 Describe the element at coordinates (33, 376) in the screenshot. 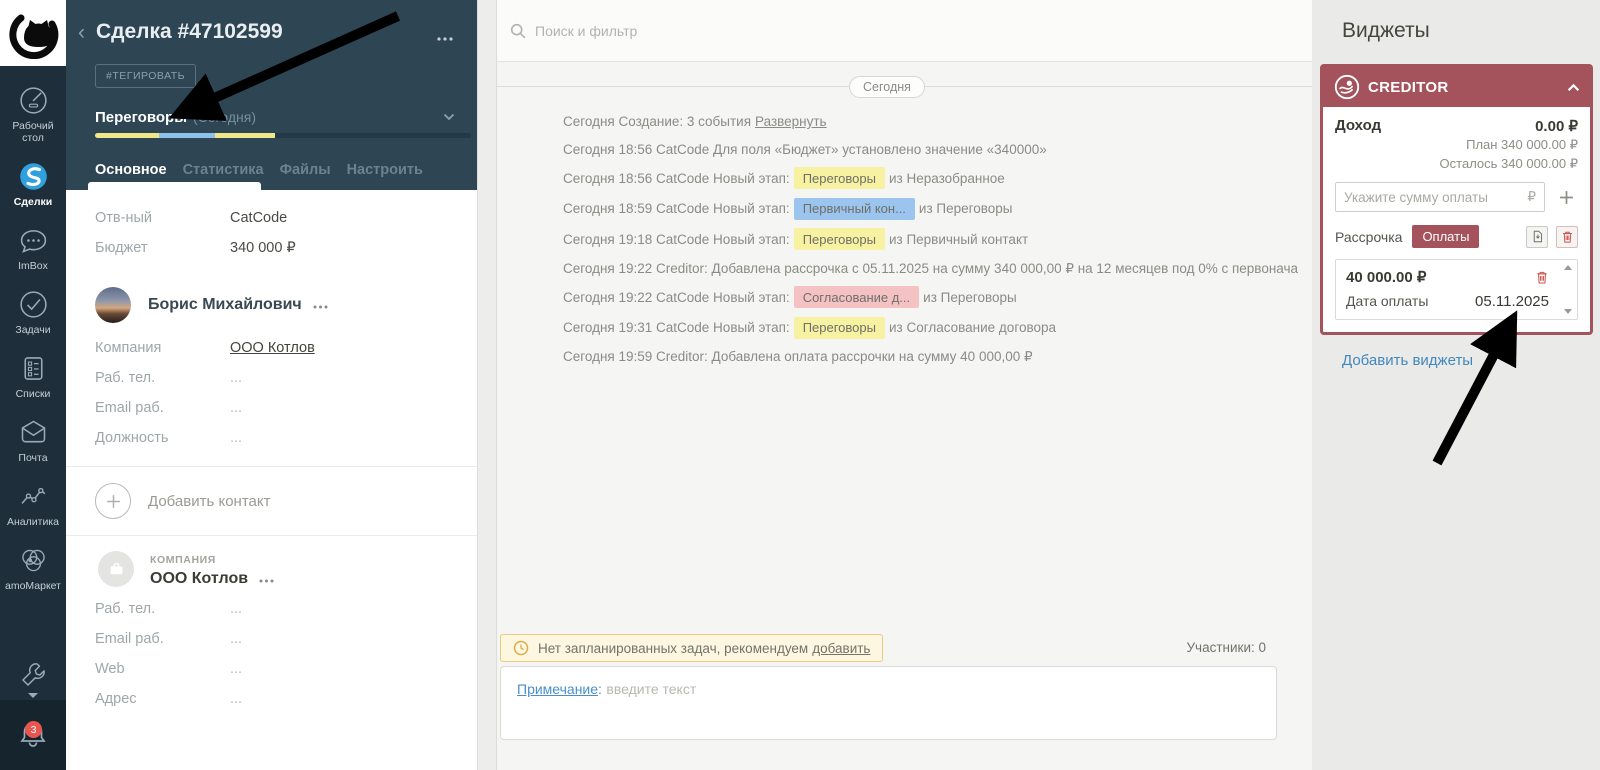

I see `sidebar-item-lists: Списки` at that location.